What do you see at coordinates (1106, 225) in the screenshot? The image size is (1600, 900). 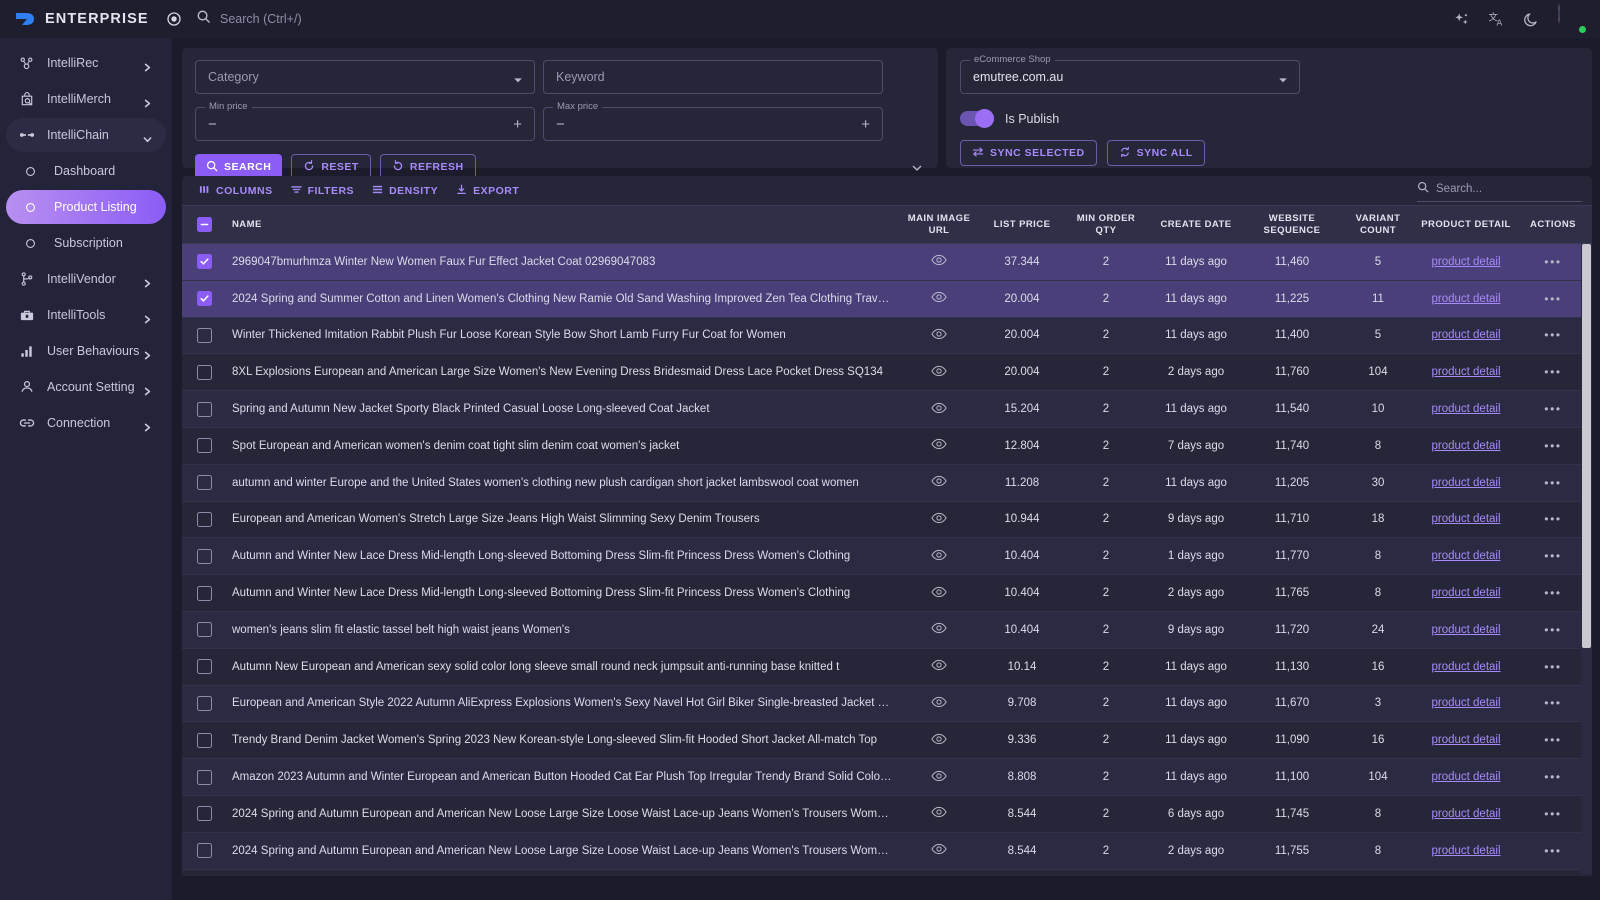 I see `header-min-order-qty: MIN ORDER QTY` at bounding box center [1106, 225].